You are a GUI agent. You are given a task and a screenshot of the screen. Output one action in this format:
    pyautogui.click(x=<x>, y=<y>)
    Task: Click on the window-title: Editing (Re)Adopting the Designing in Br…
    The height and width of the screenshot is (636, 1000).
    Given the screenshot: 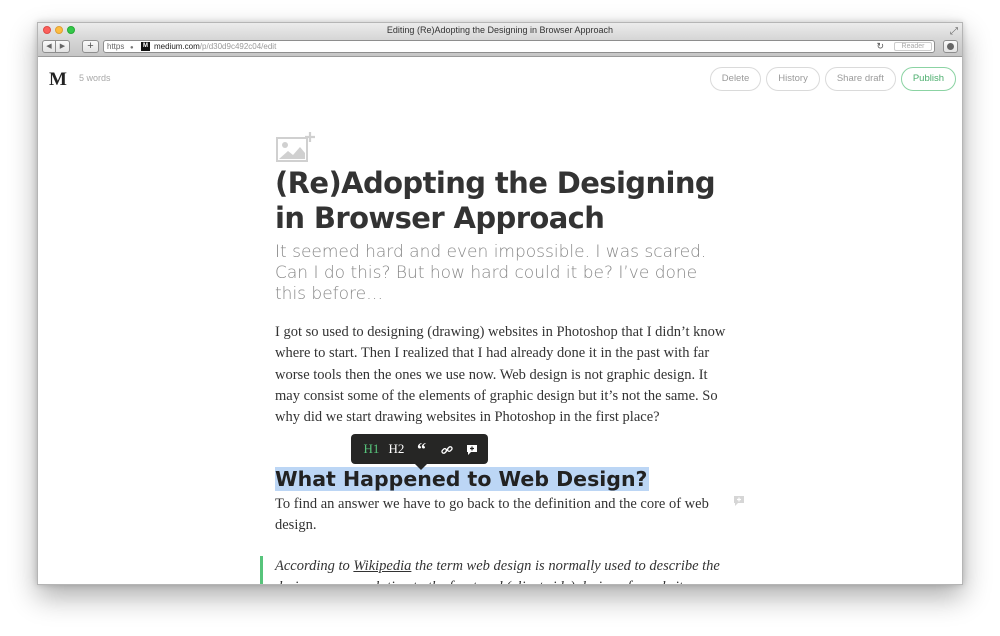 What is the action you would take?
    pyautogui.click(x=500, y=30)
    